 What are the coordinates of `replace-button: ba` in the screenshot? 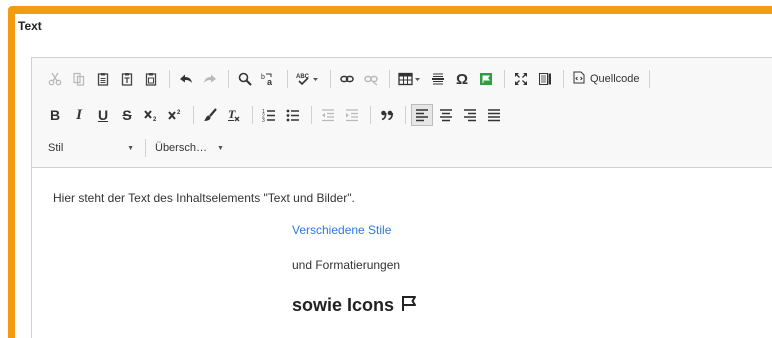 It's located at (269, 79).